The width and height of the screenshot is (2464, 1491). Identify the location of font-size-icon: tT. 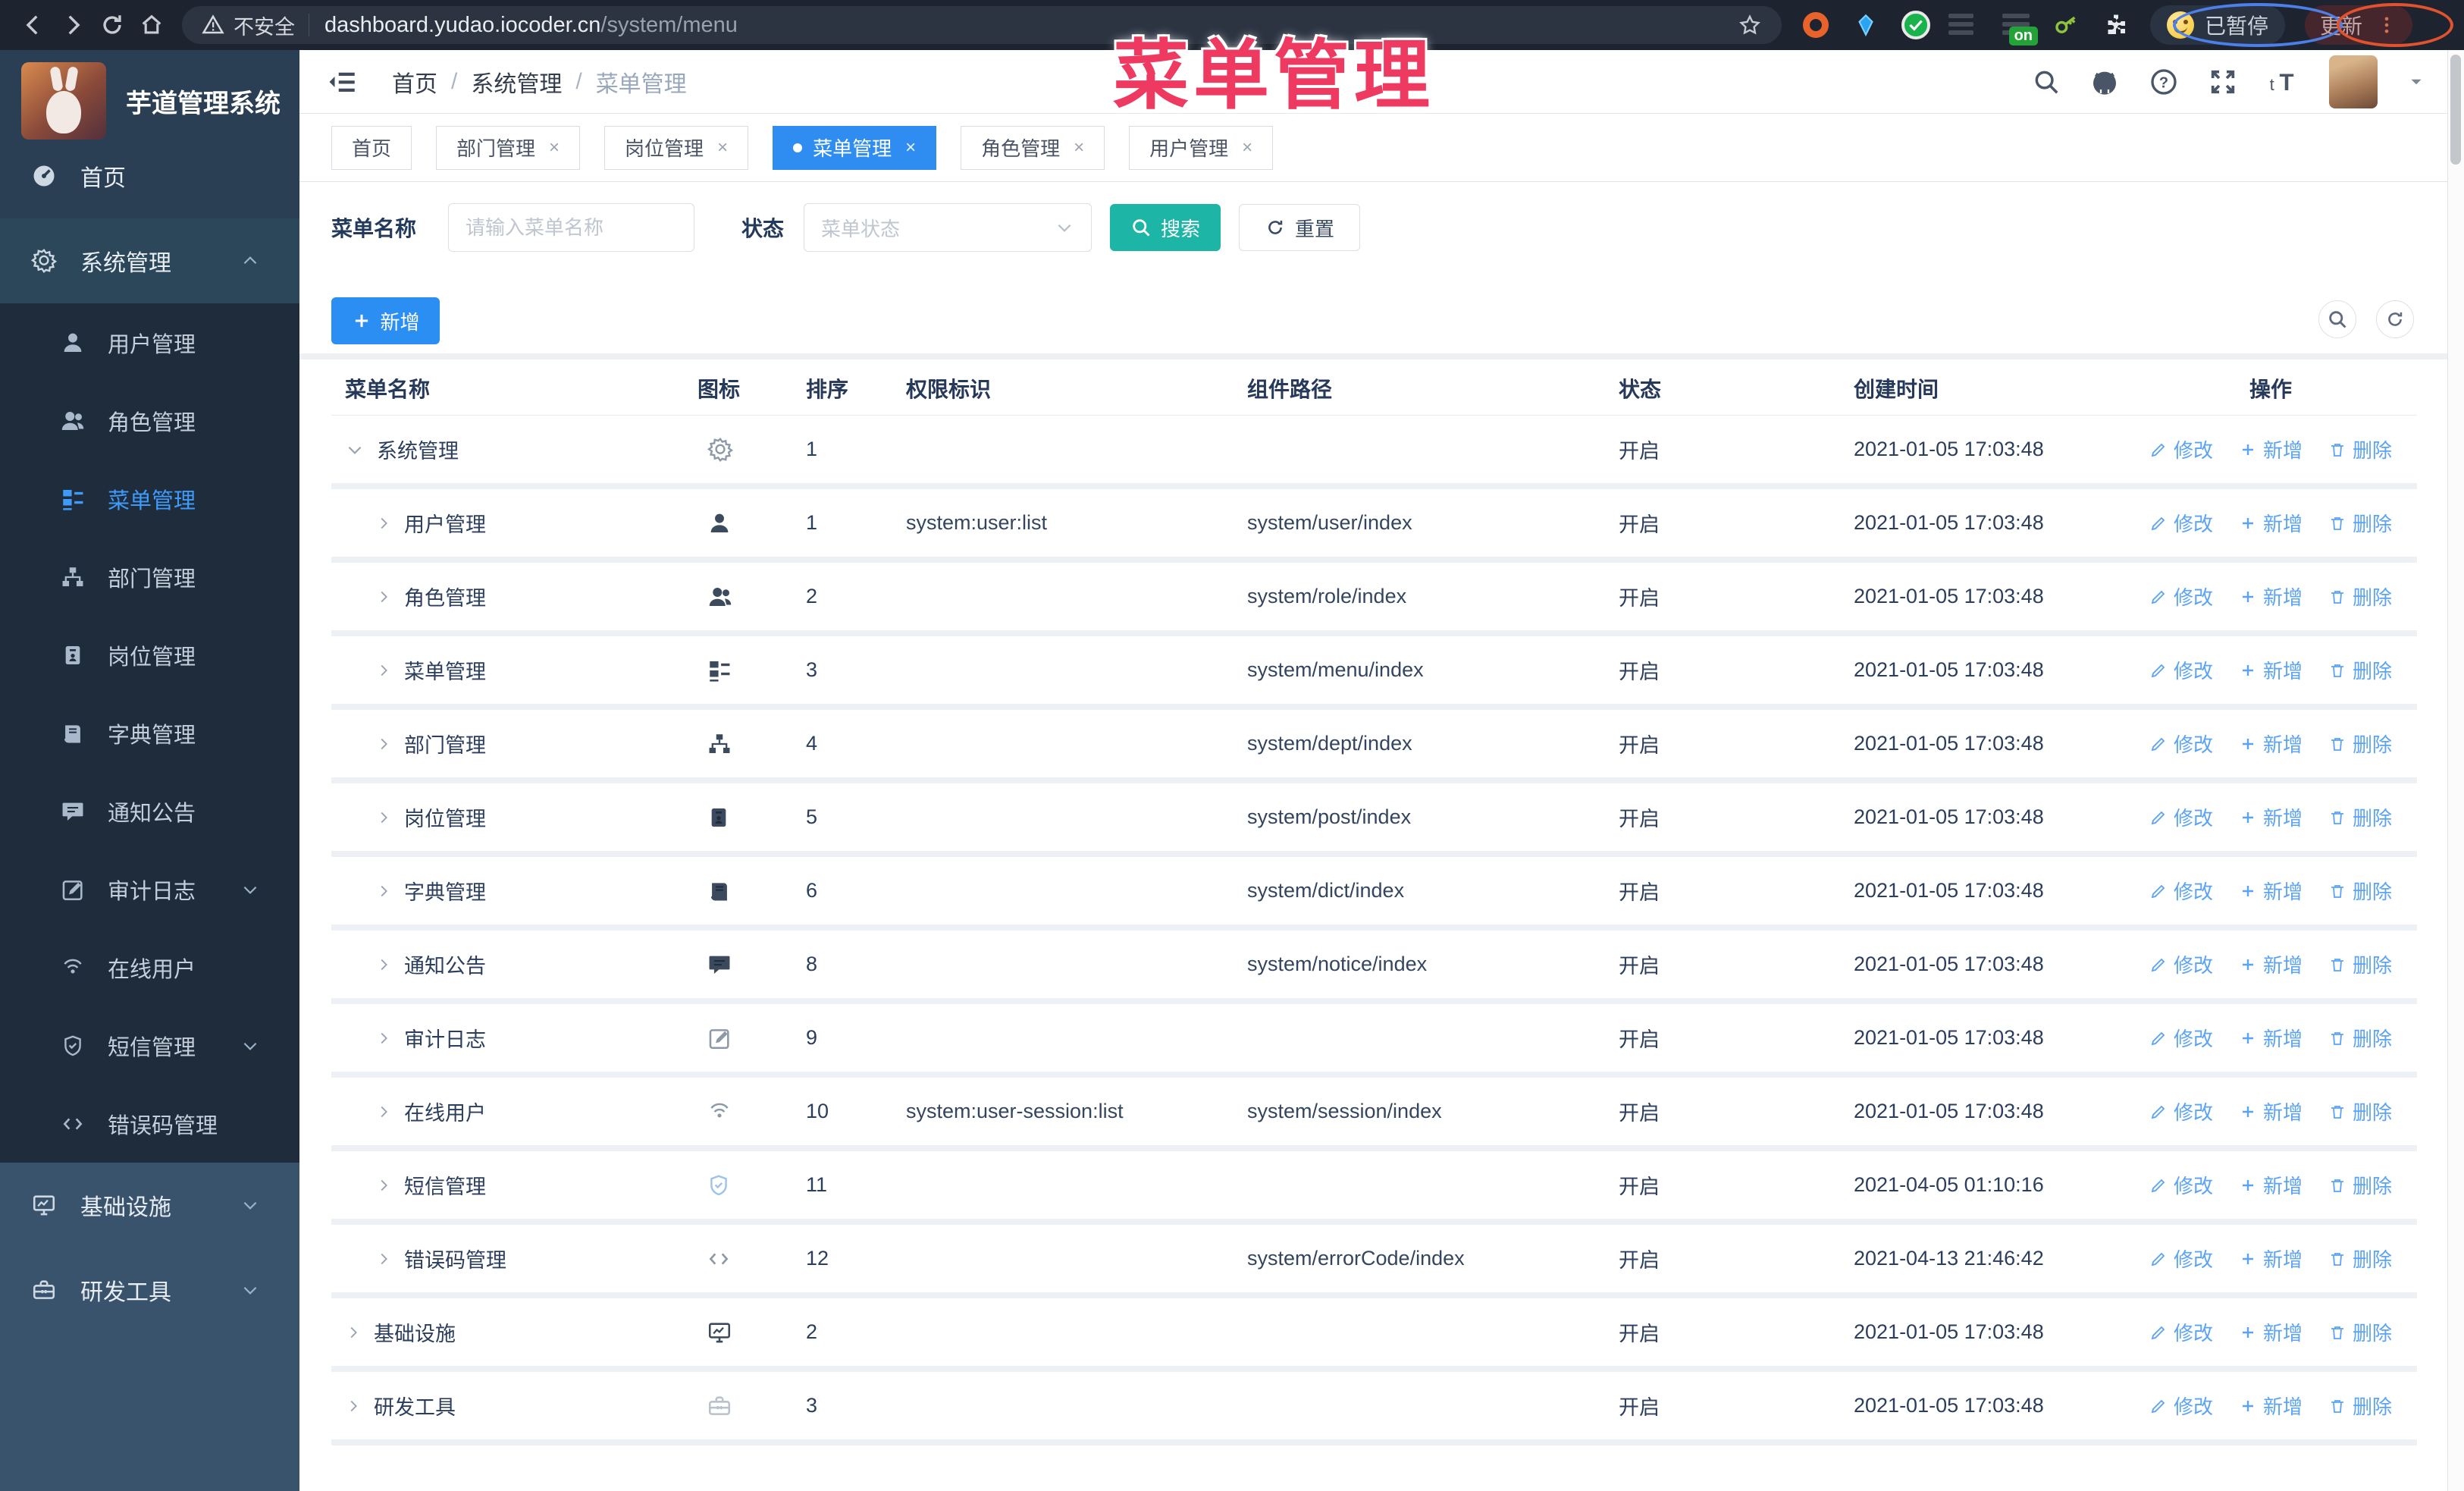
(2283, 82).